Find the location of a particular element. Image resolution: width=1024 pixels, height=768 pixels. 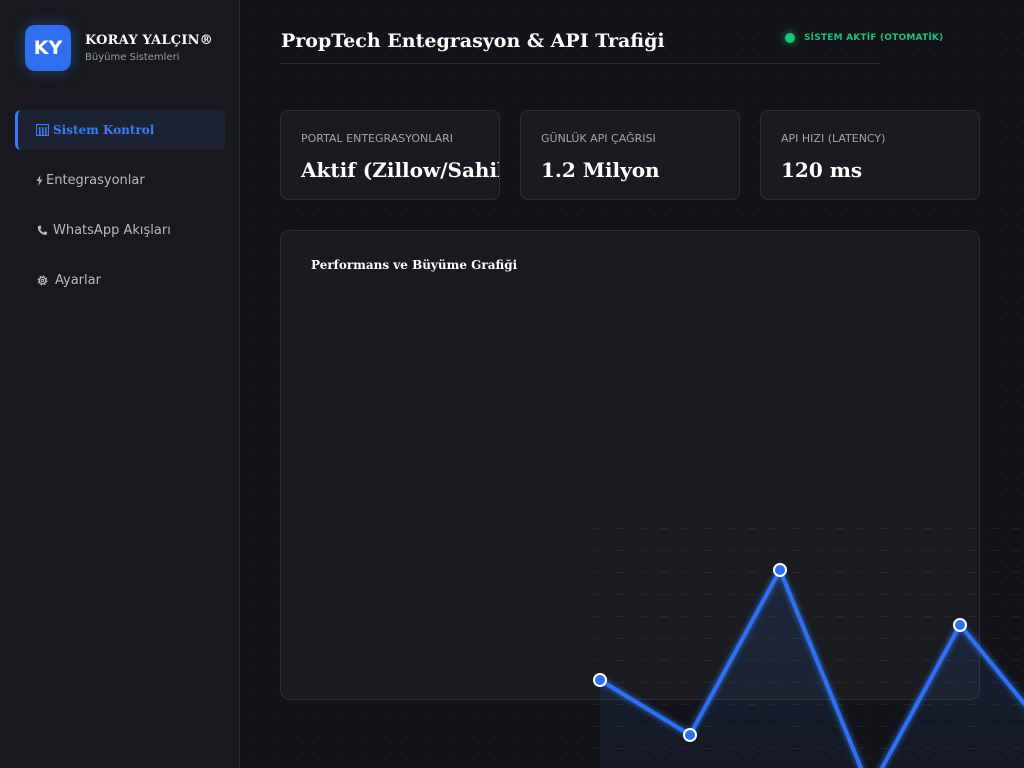

brand-logo: KY is located at coordinates (48, 48).